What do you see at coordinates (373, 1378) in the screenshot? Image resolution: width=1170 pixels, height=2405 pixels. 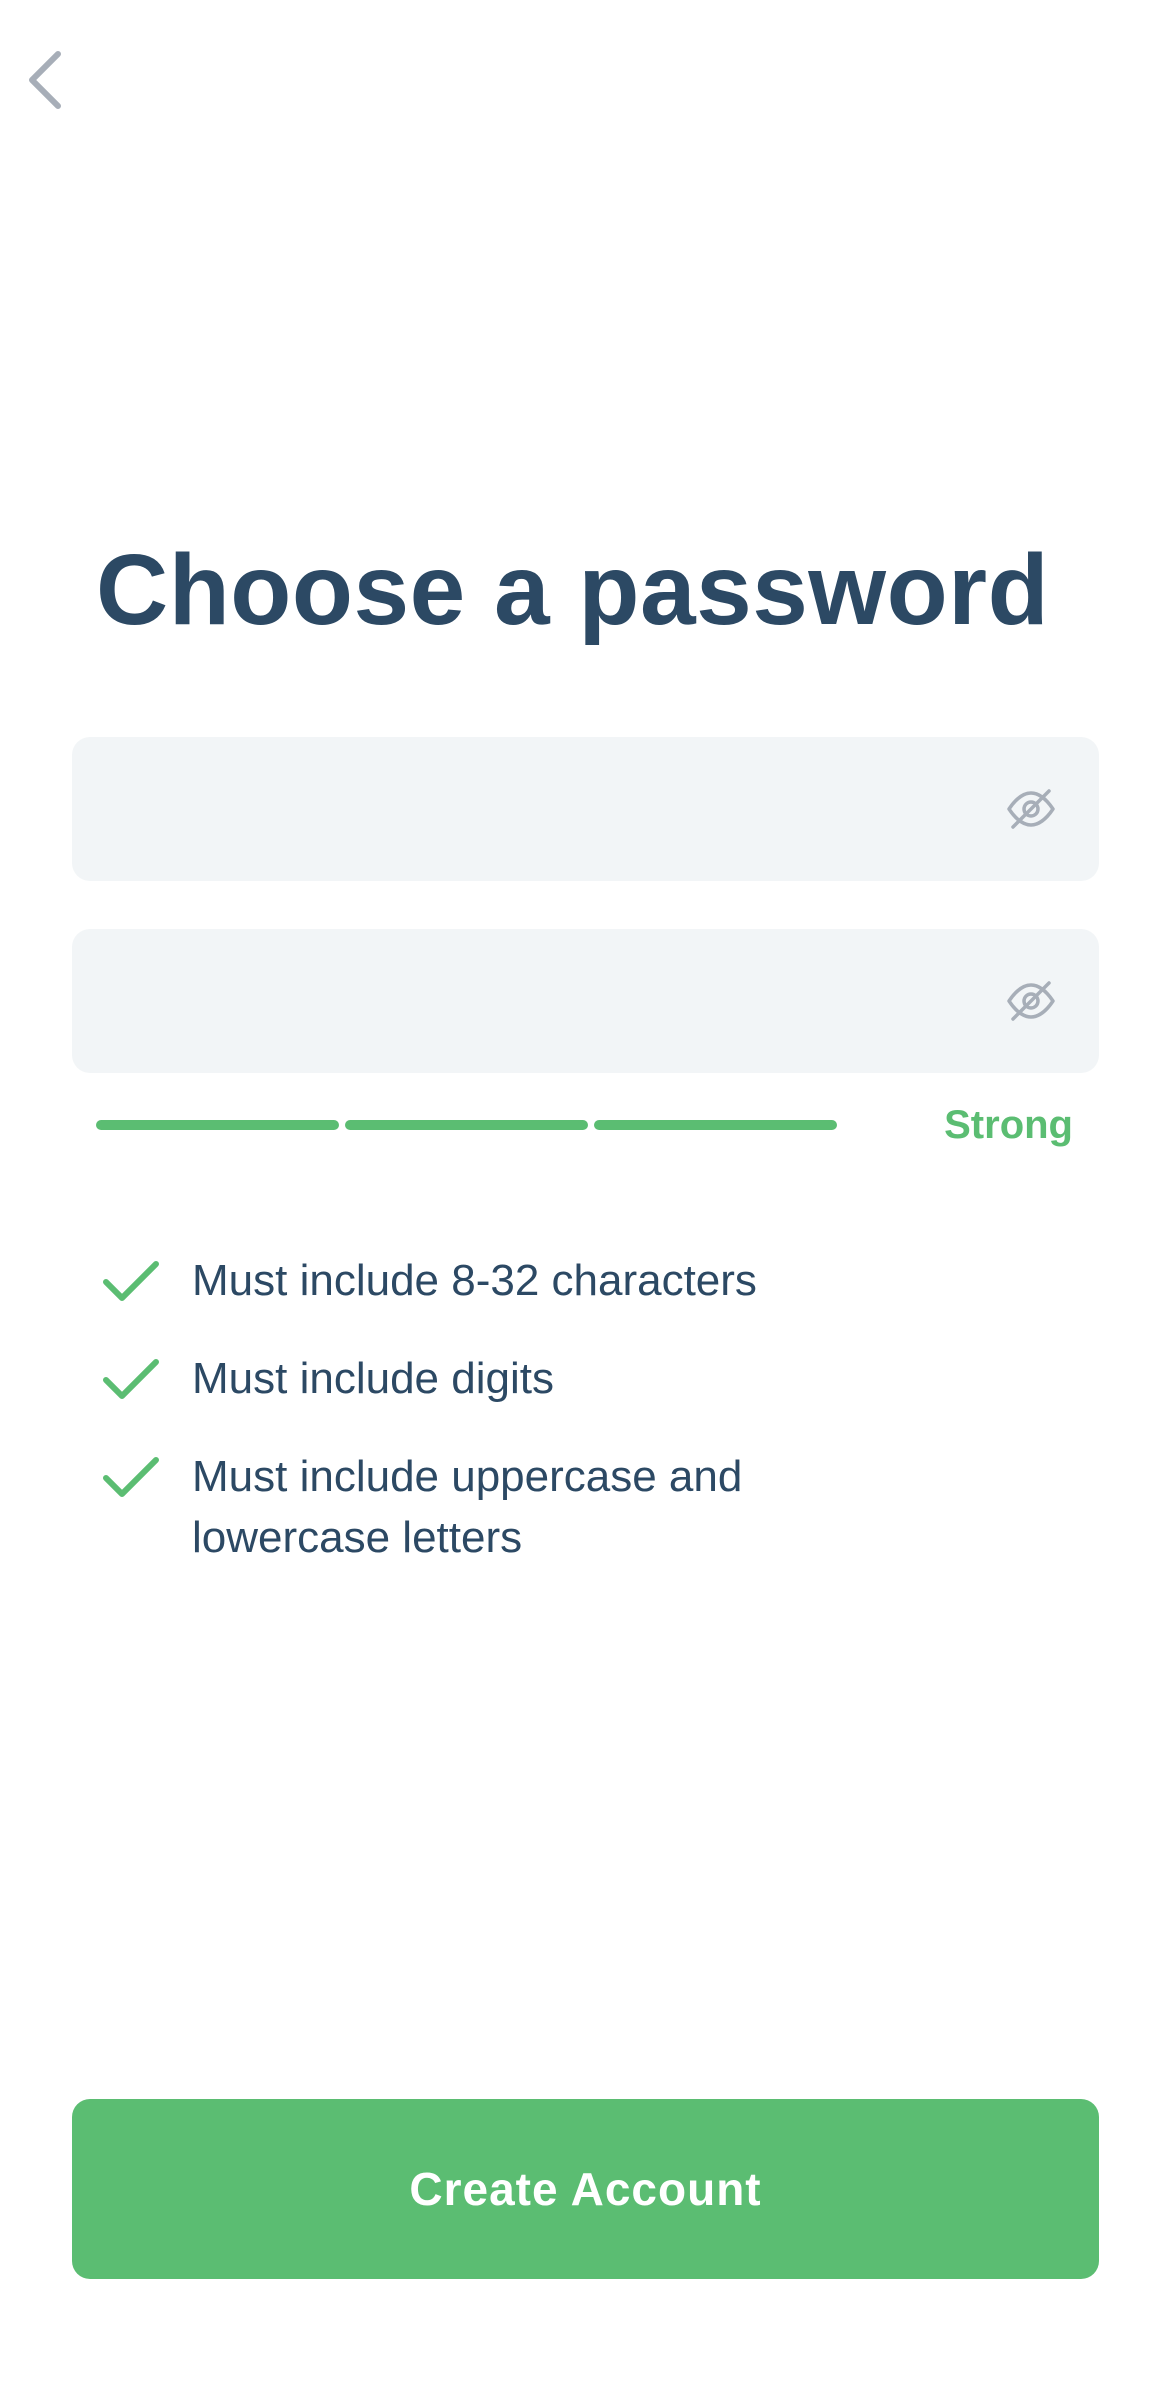 I see `requirement-text: Must include digits` at bounding box center [373, 1378].